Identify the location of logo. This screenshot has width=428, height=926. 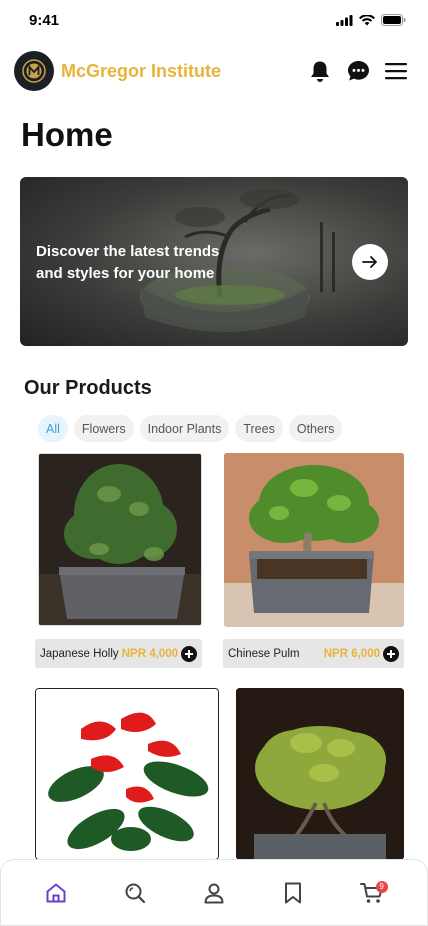
(34, 71).